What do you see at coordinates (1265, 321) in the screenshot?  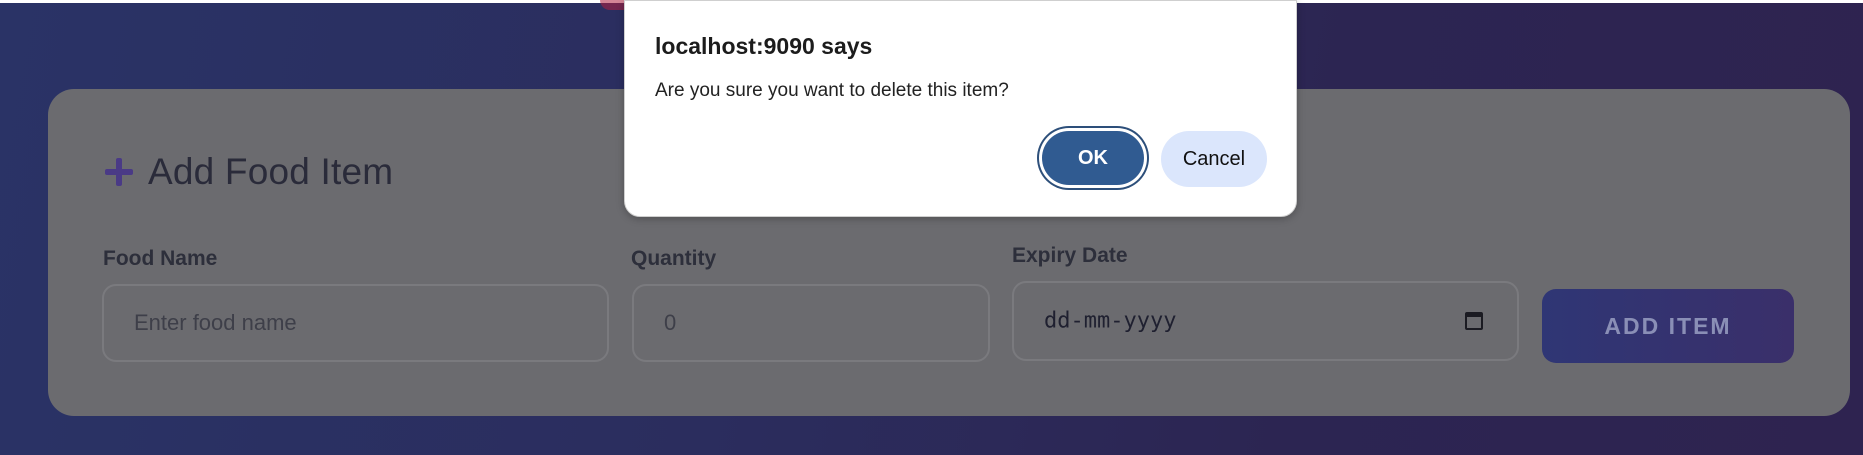 I see `expiry-date-input: dd-mm-yyyy` at bounding box center [1265, 321].